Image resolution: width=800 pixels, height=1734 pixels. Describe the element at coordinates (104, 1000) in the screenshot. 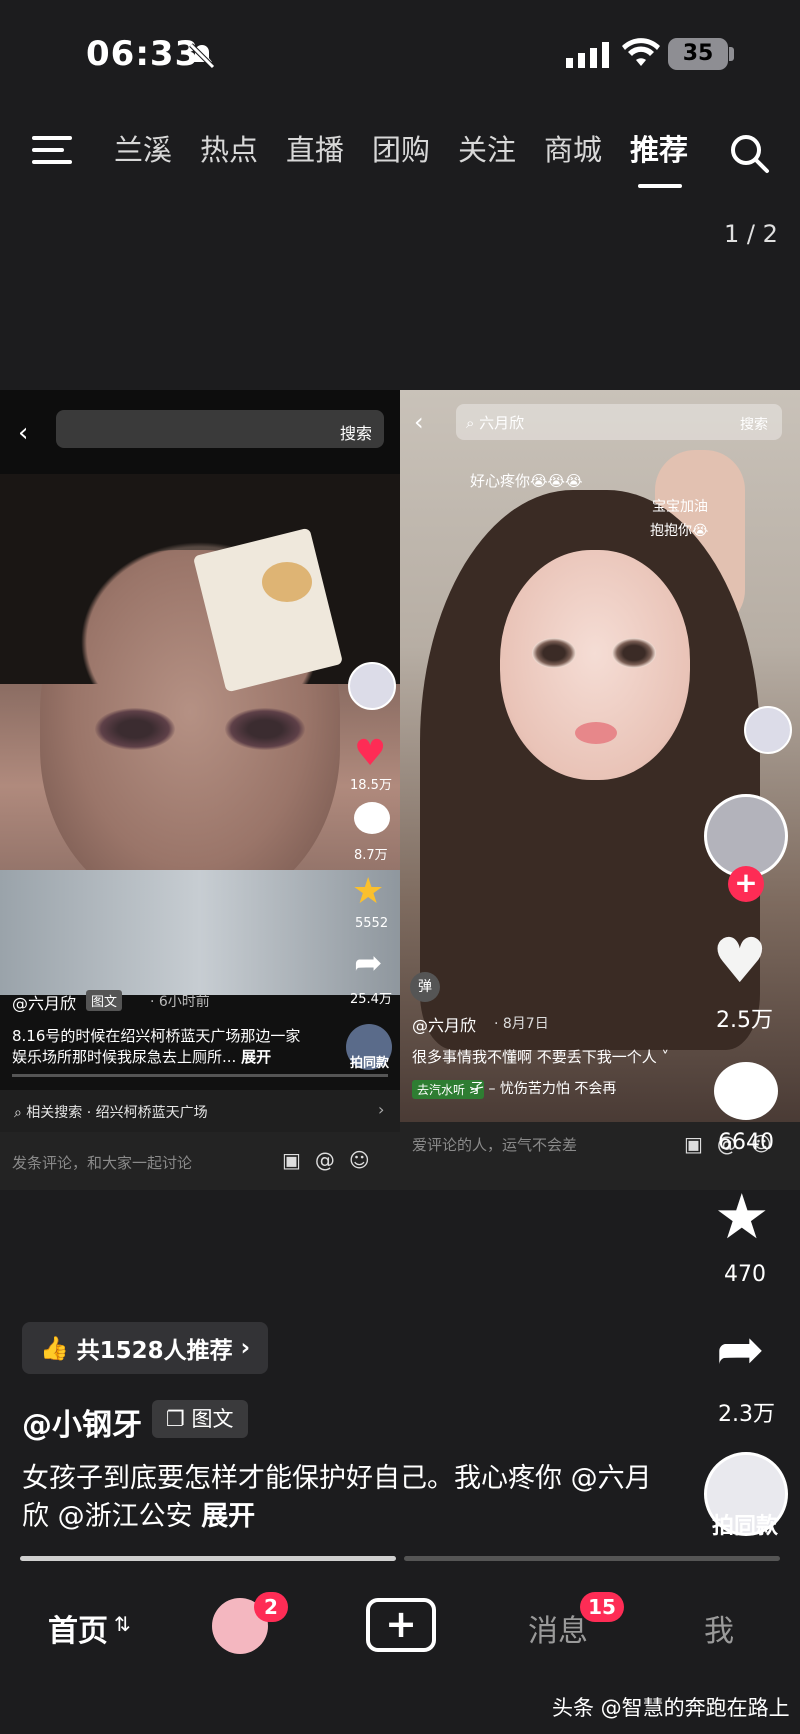

I see `post-type-badge: 图文` at that location.